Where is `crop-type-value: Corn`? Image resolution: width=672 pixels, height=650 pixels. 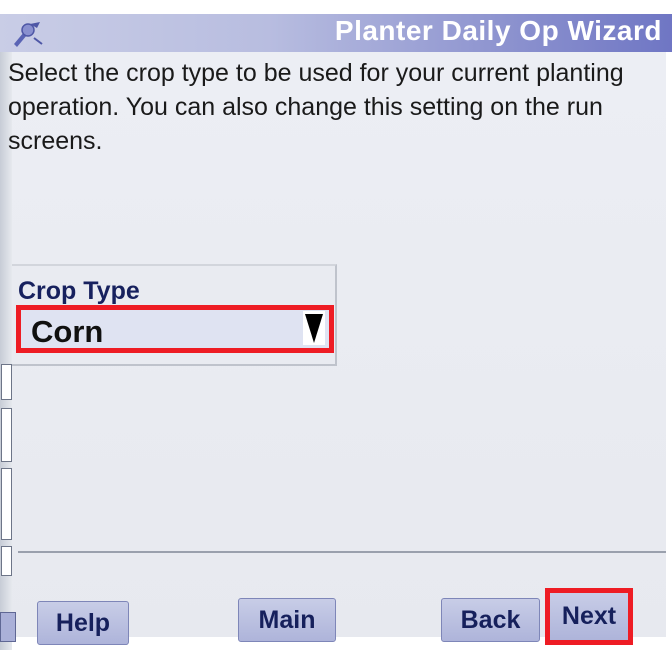
crop-type-value: Corn is located at coordinates (67, 331).